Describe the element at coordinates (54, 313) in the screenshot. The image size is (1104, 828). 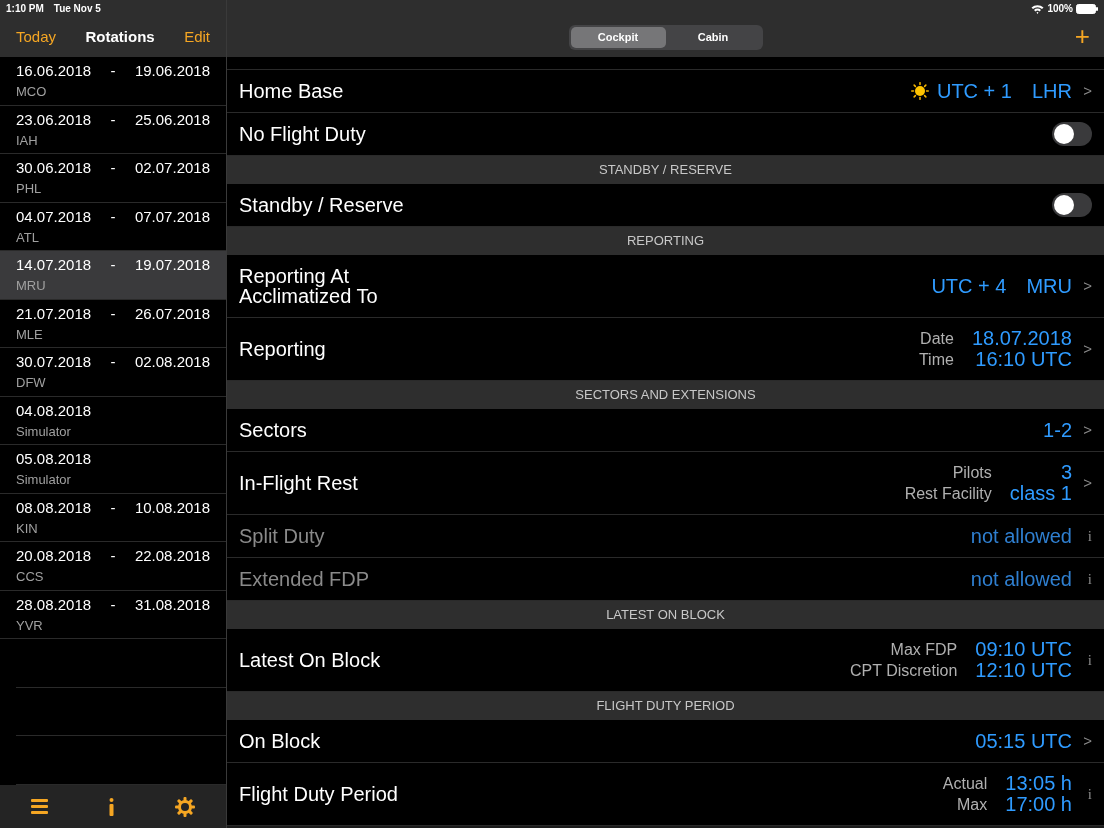
I see `start-date: 21.07.2018` at that location.